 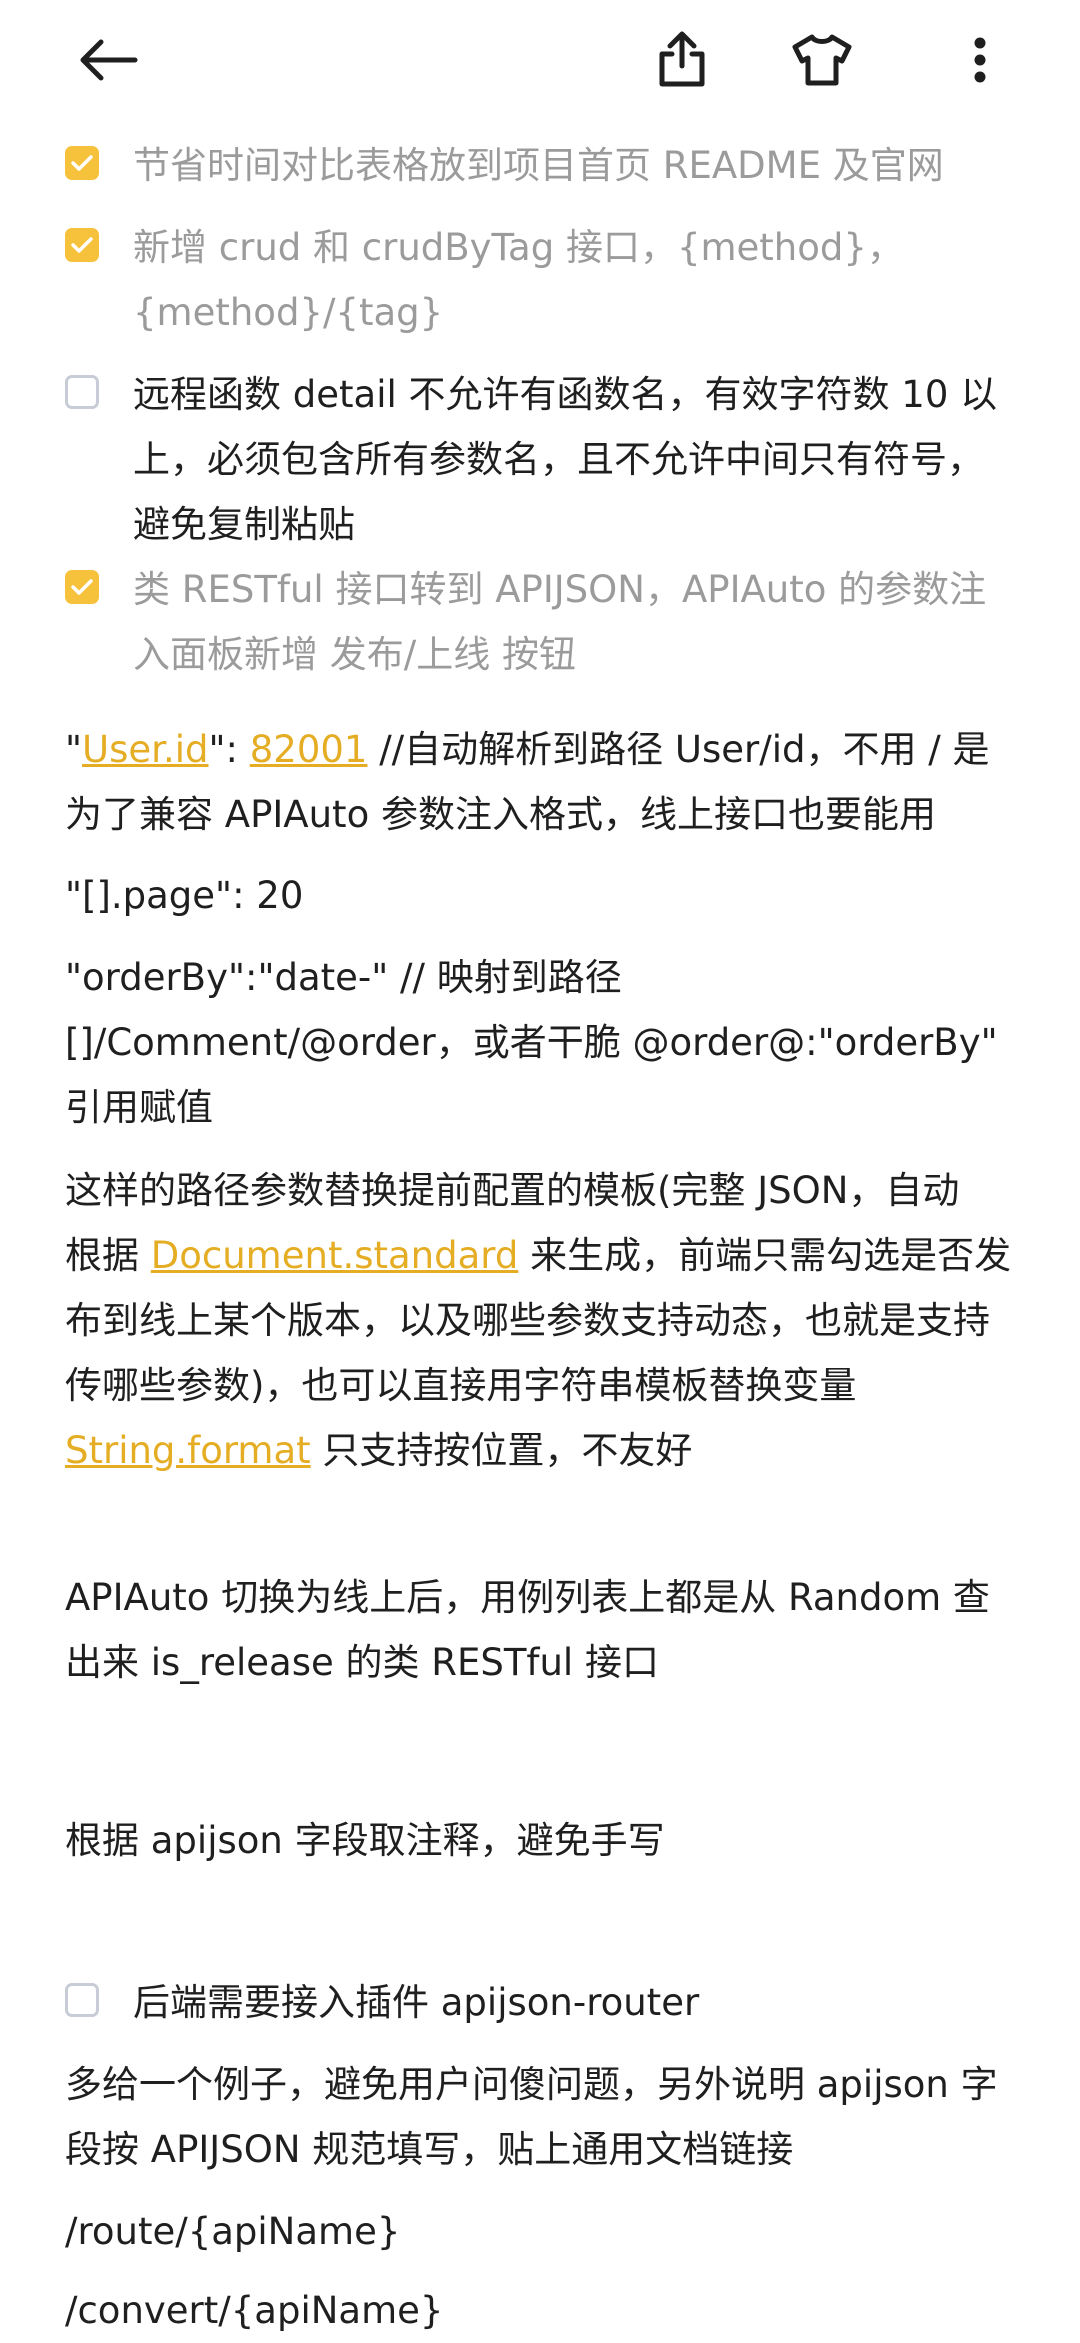 What do you see at coordinates (540, 60) in the screenshot?
I see `top-bar` at bounding box center [540, 60].